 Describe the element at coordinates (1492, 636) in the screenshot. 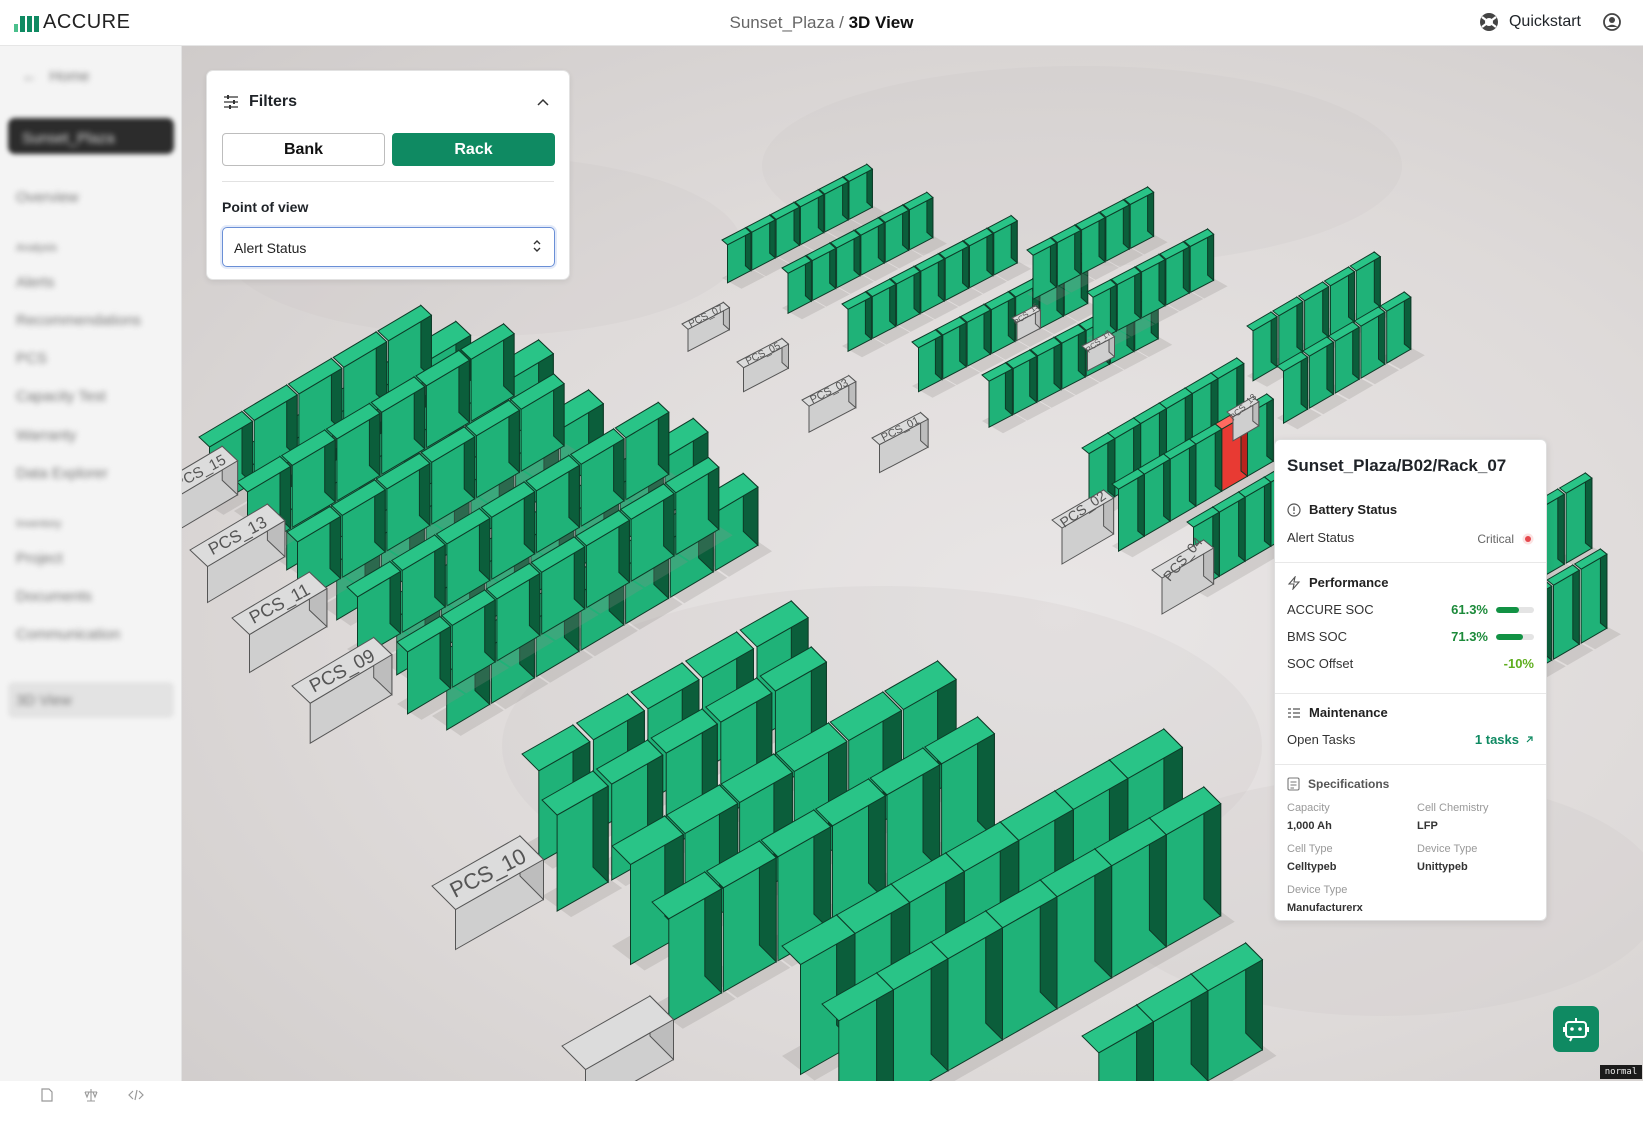

I see `bms-soc-value: 71.3%` at that location.